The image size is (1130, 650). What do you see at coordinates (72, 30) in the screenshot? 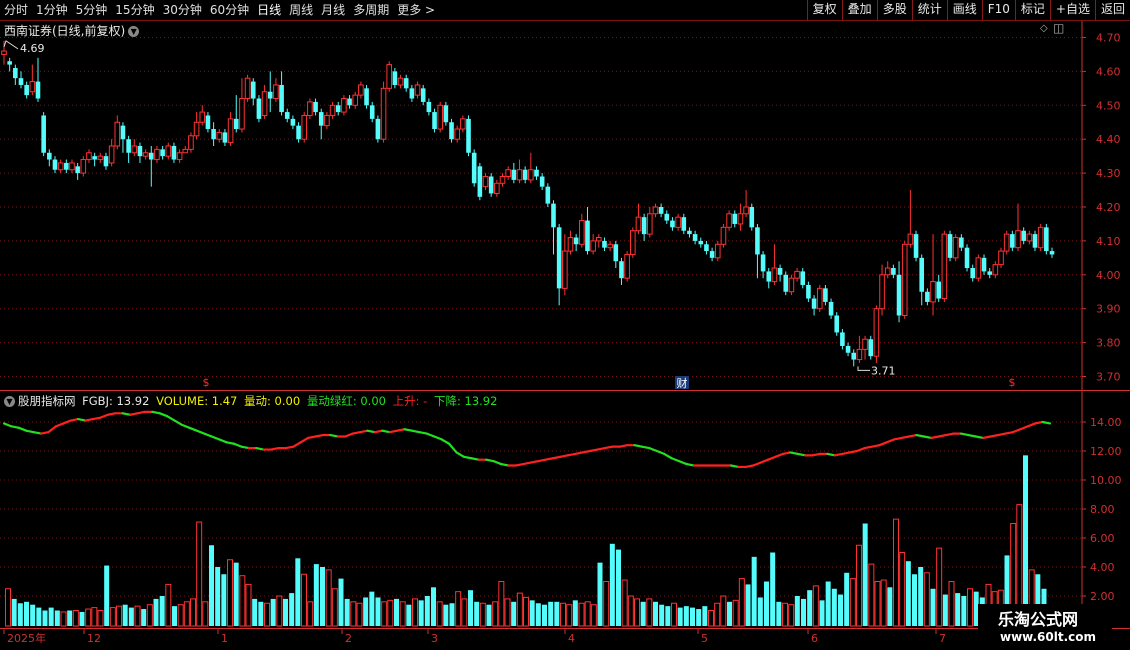
I see `stock-title: 西南证券(日线,前复权) ▼` at bounding box center [72, 30].